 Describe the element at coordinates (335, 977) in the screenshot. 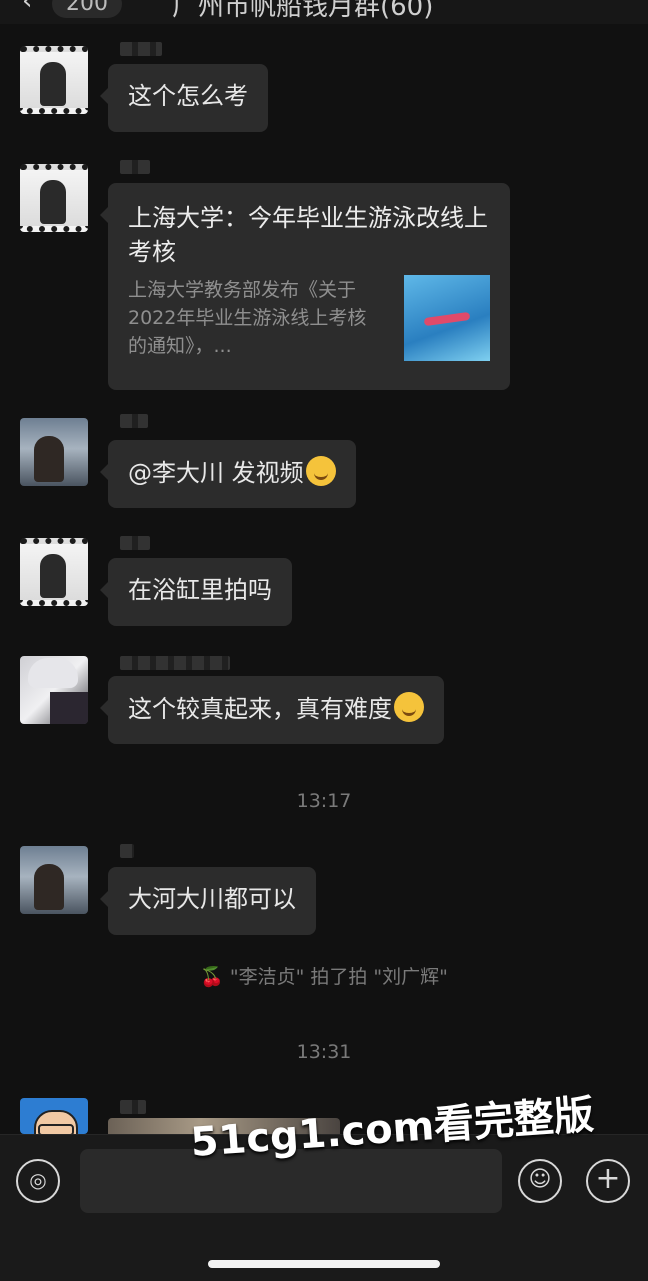

I see `system-notice-text: "李洁贞" 拍了拍 "刘广辉"` at that location.